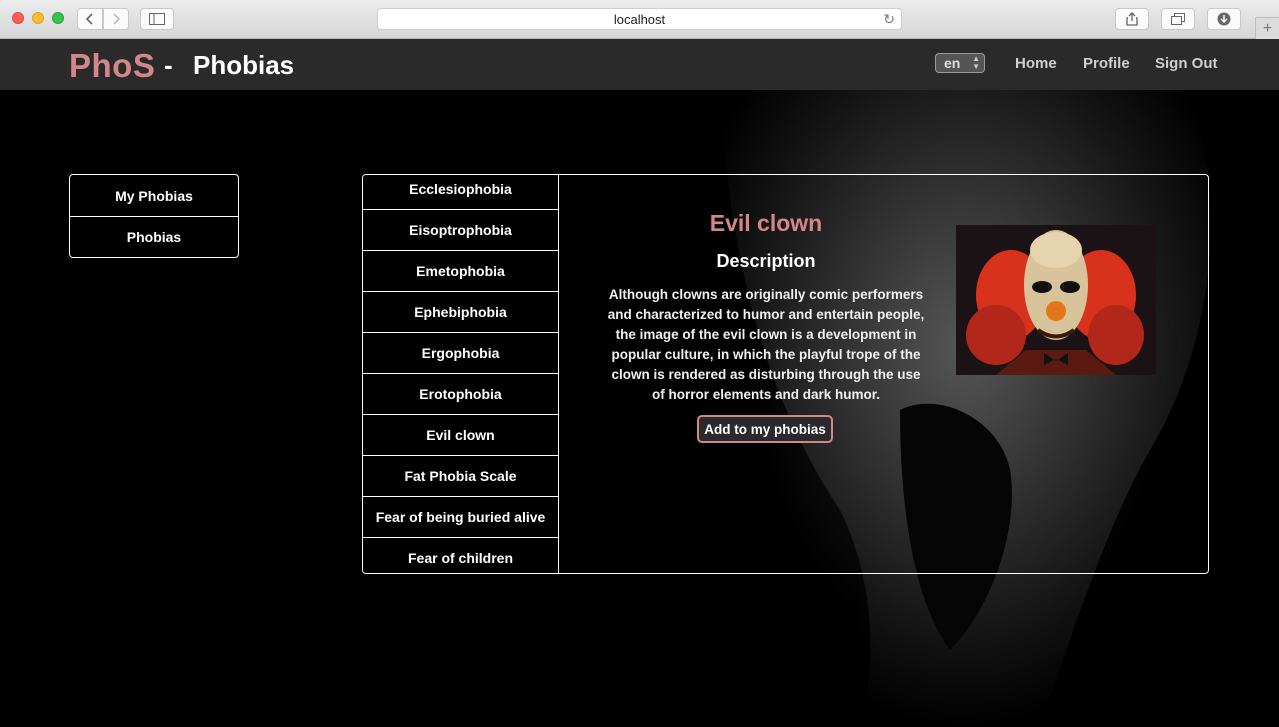  Describe the element at coordinates (38, 18) in the screenshot. I see `minimize-window-button` at that location.